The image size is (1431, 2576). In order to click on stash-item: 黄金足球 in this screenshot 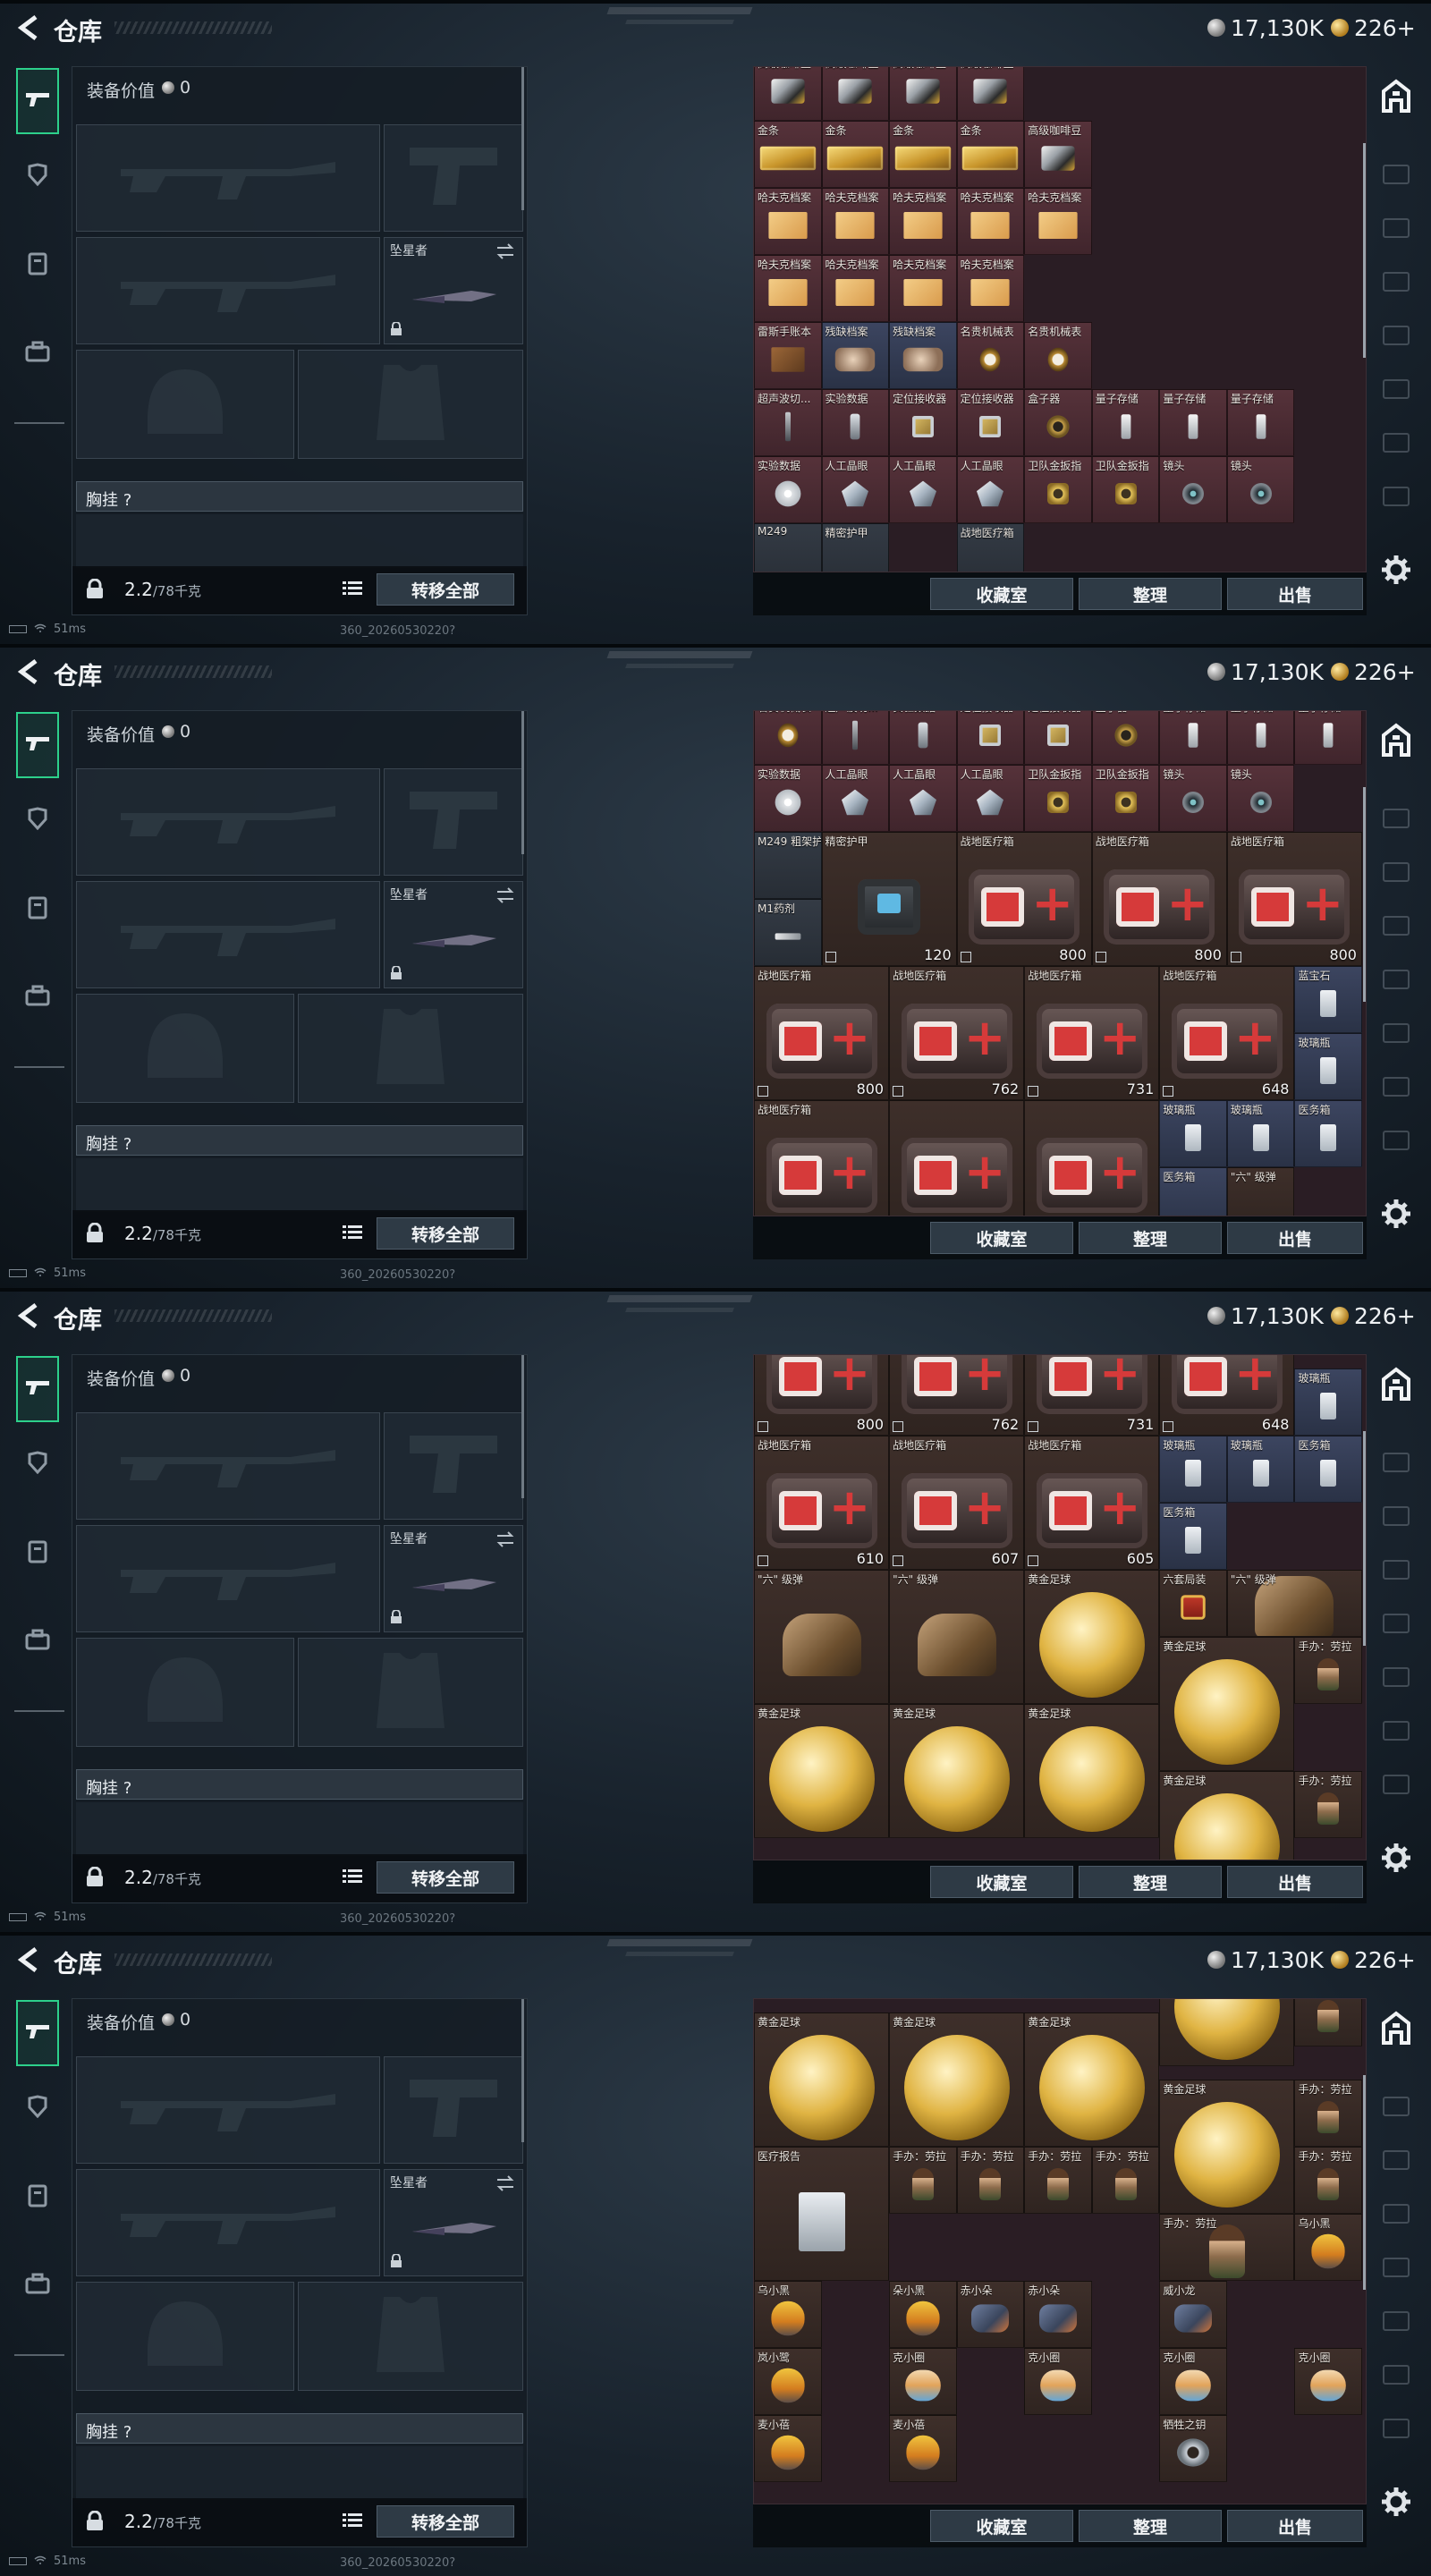, I will do `click(822, 1771)`.